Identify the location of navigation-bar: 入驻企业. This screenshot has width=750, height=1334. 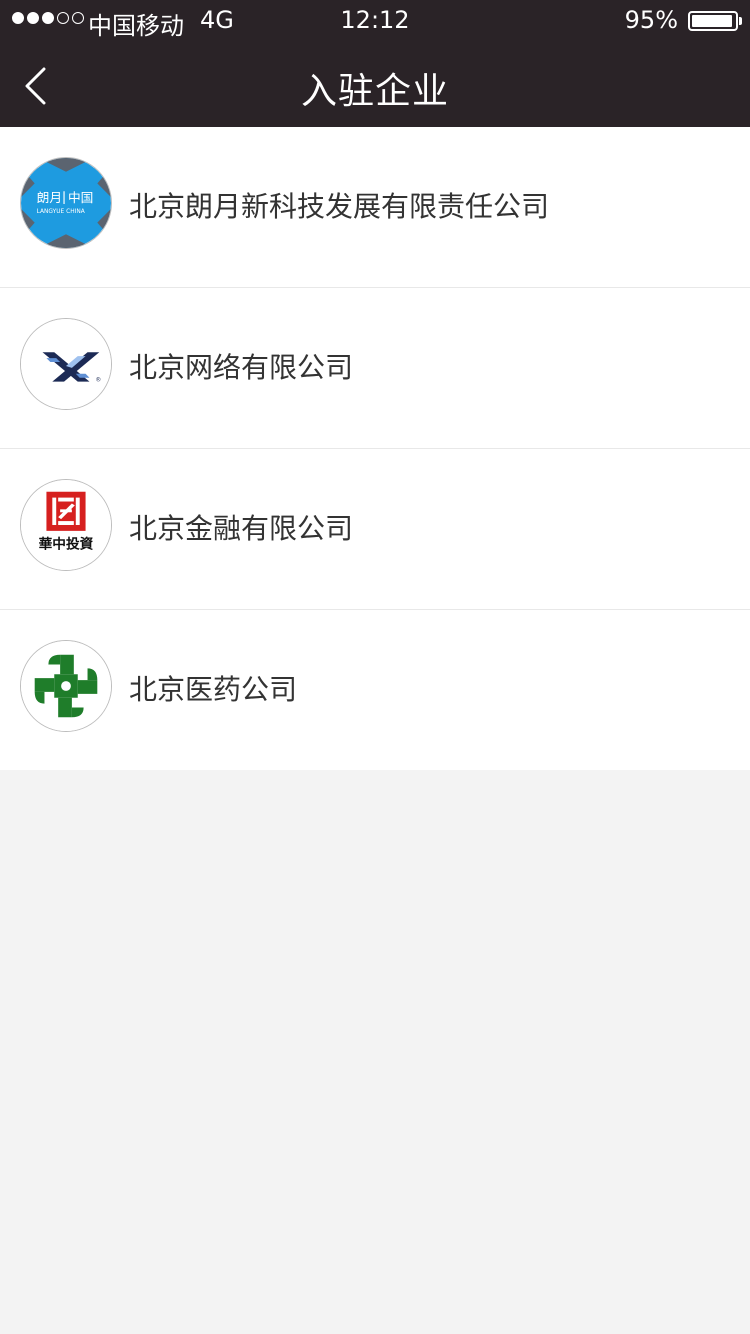
(375, 83).